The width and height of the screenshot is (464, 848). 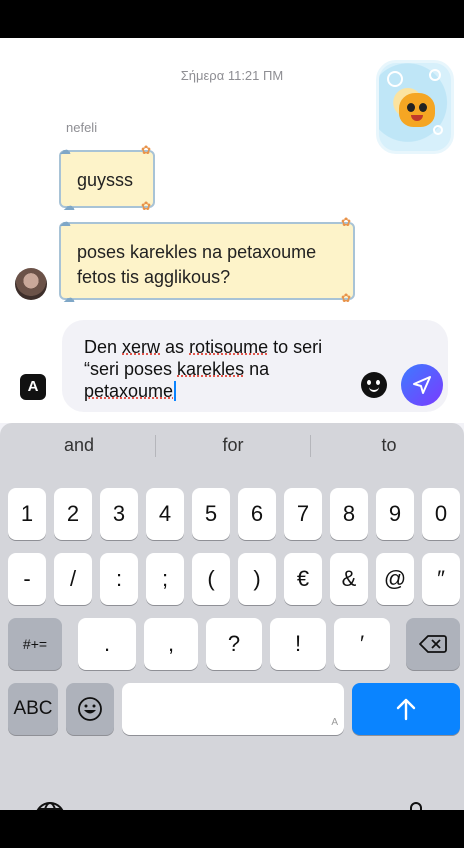 I want to click on send-arrow-icon, so click(x=422, y=385).